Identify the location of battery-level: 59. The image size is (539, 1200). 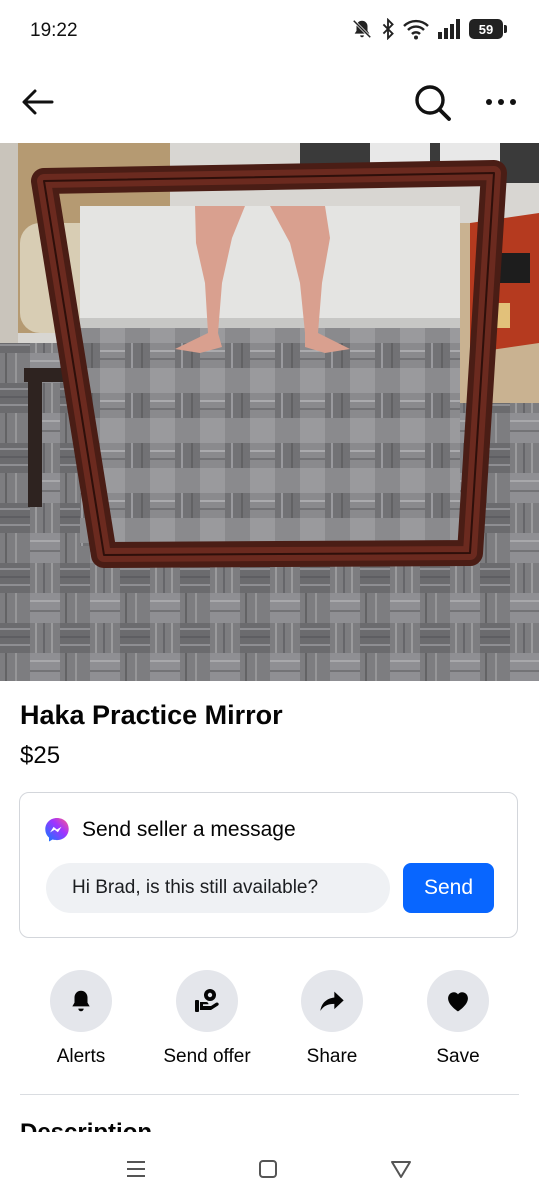
(486, 29).